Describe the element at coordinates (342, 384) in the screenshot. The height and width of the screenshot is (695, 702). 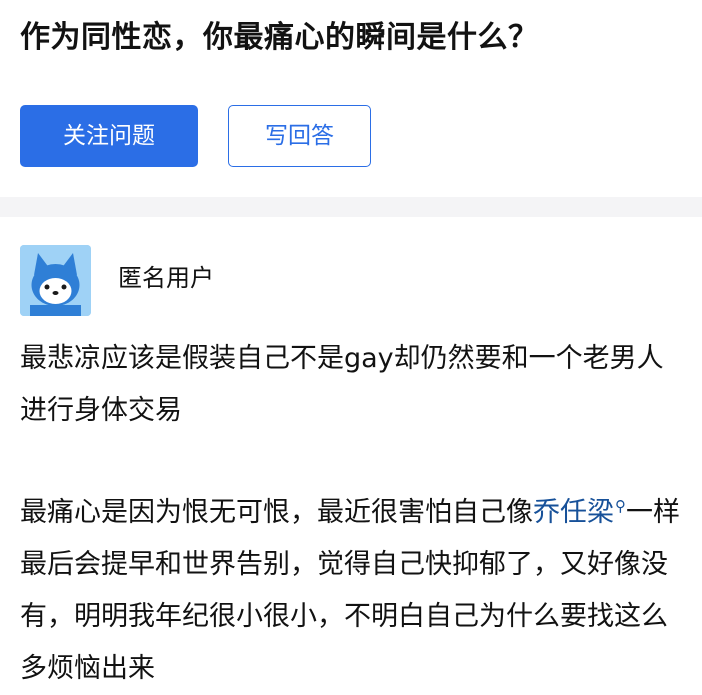
I see `answer-paragraph-1: 最悲凉应该是假装自己不是gay却仍然要和一个老男人进行身体交易` at that location.